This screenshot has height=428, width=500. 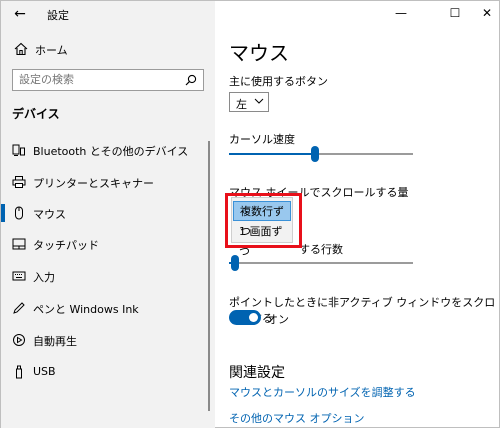 I want to click on sidebar-item-home: ホーム, so click(x=108, y=49).